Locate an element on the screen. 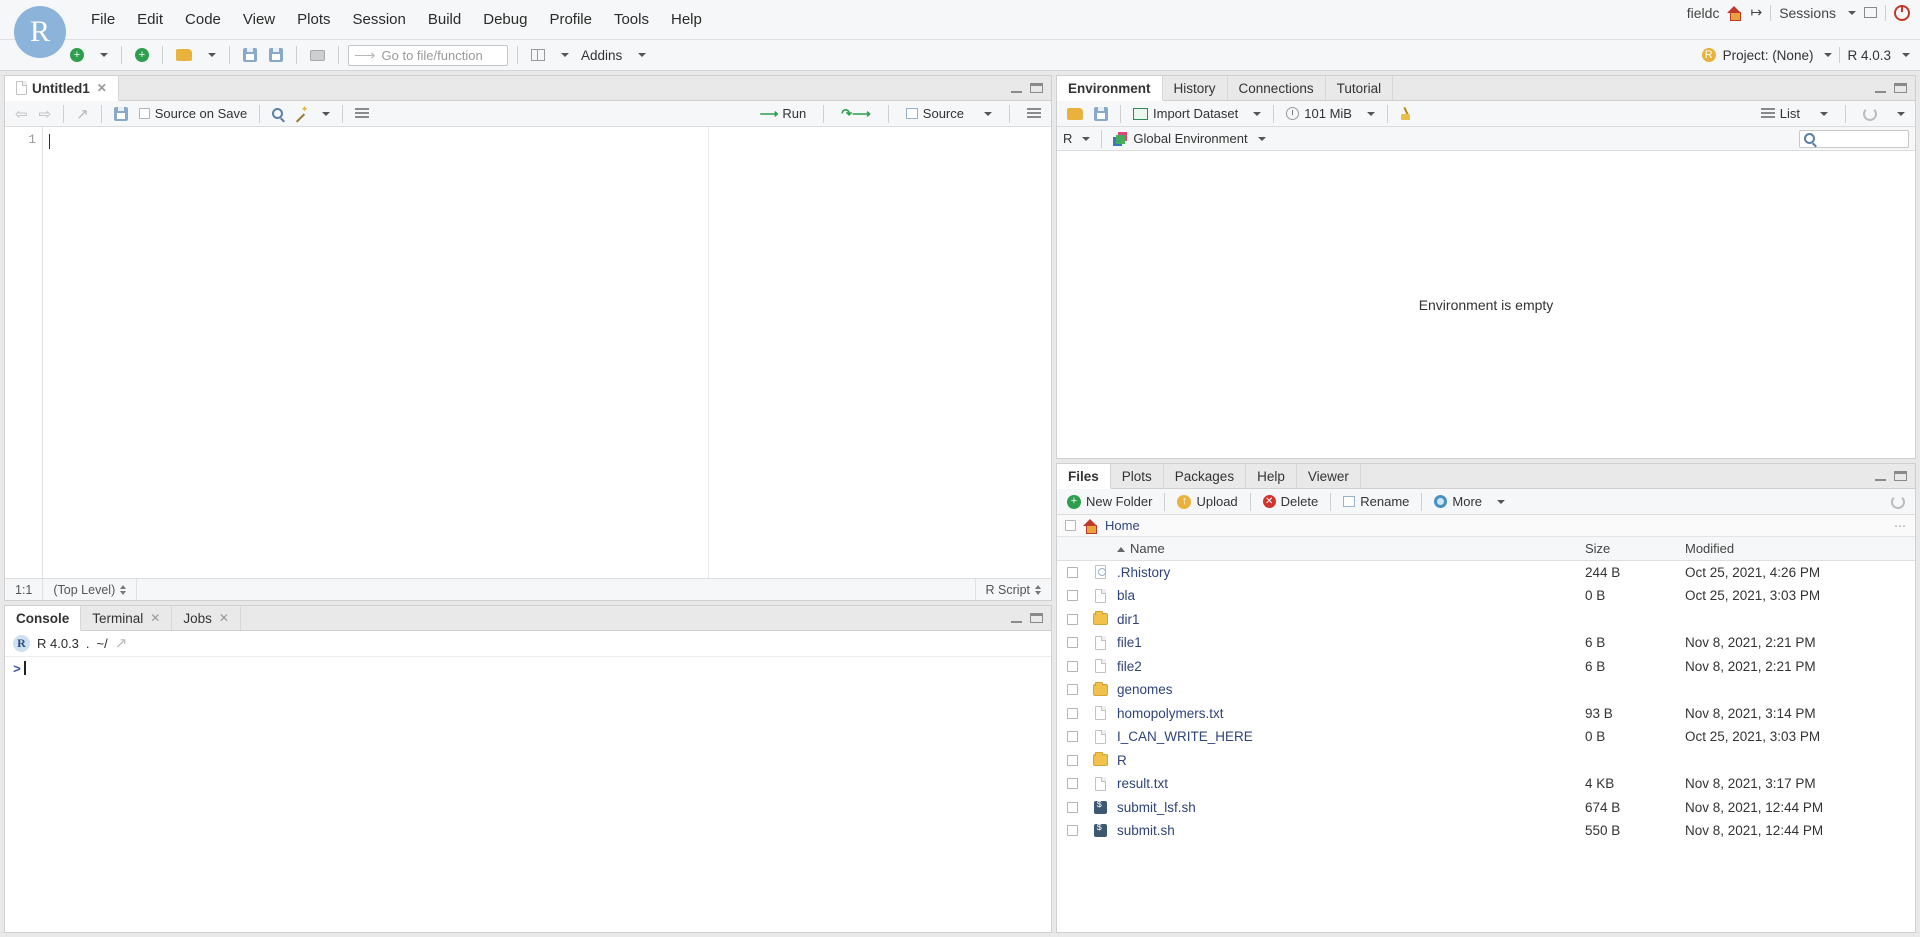  table-row: homopolymers.txt 93 B Nov 8, 2021, 3:14 PM is located at coordinates (1486, 714).